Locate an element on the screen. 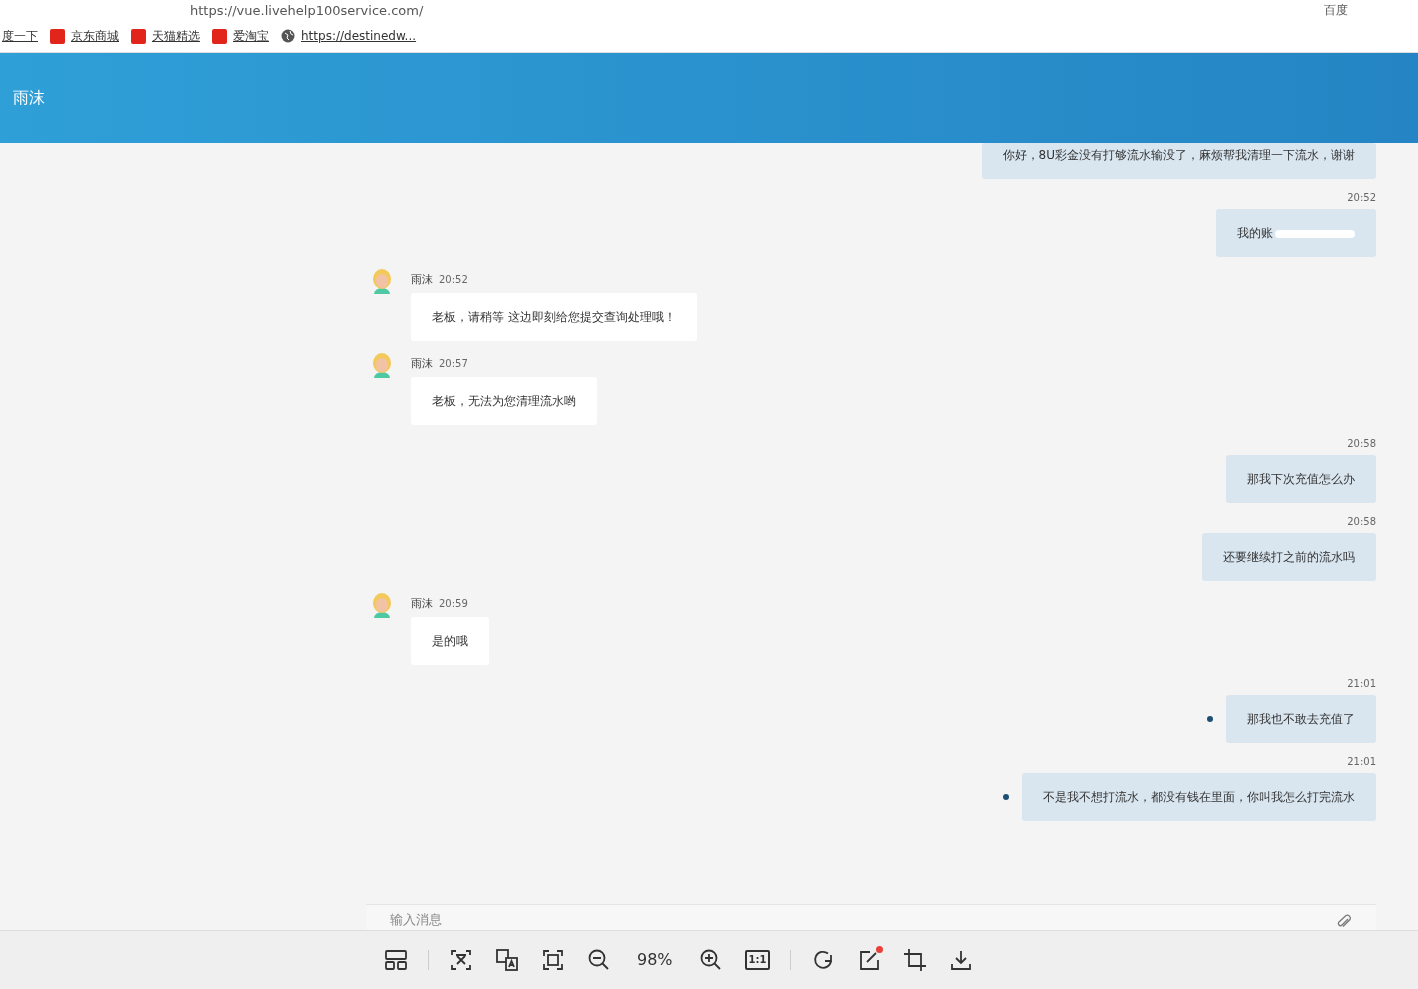 The width and height of the screenshot is (1418, 989). agent-message: 老板，请稍等 这边即刻给您提交查询处理哦！ is located at coordinates (554, 317).